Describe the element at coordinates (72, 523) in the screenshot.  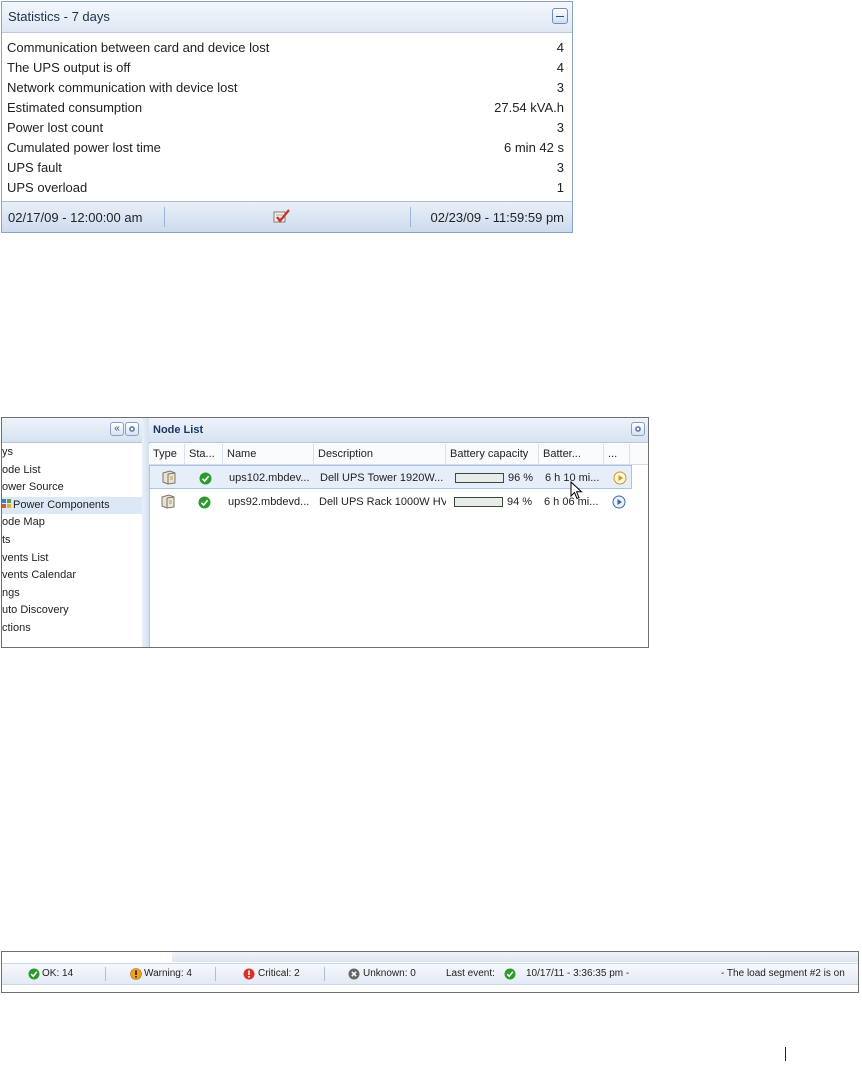
I see `nav-item-node-map: ode Map` at that location.